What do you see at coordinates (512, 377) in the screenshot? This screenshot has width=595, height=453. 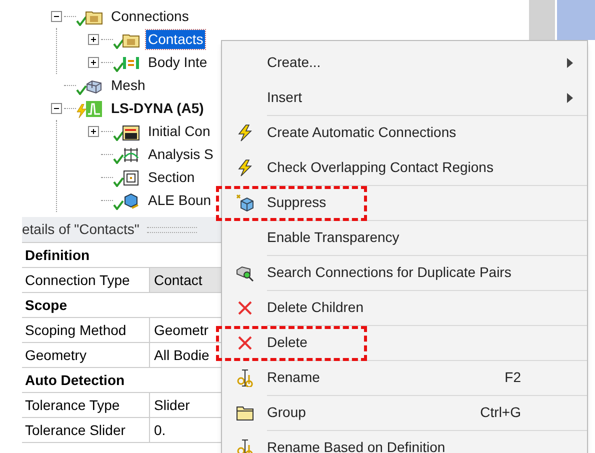 I see `shortcut-text: F2` at bounding box center [512, 377].